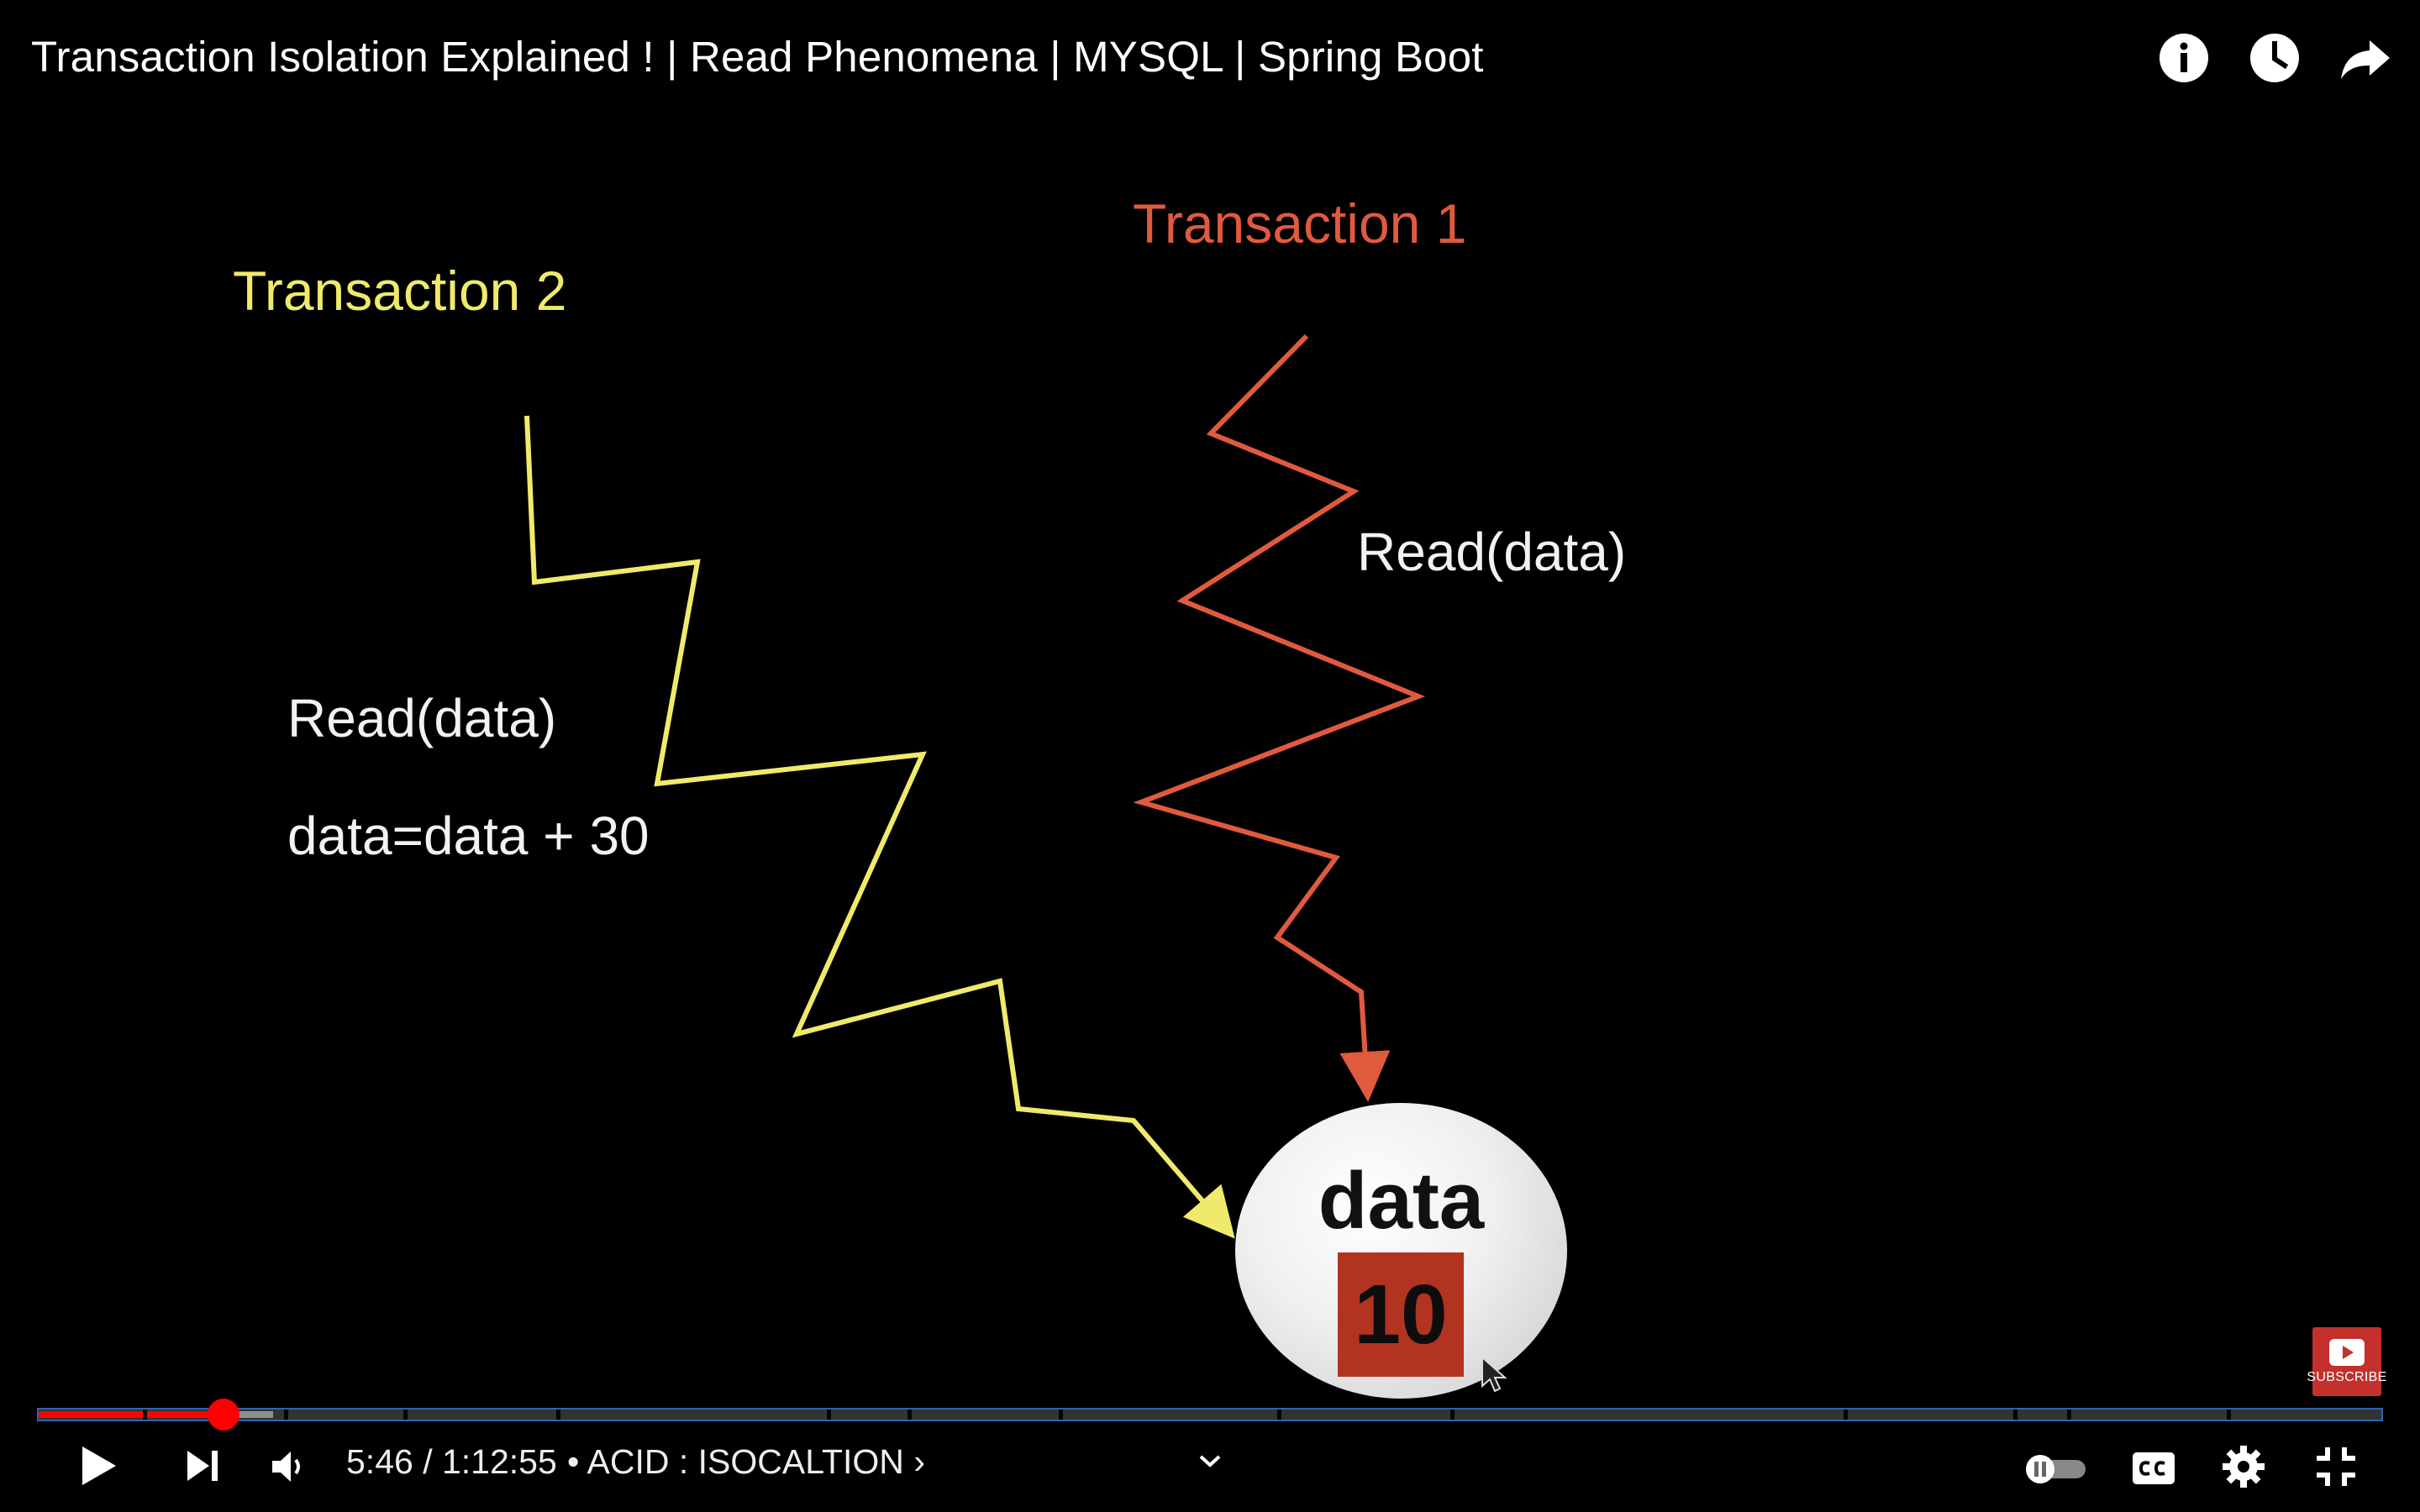 The image size is (2420, 1512). Describe the element at coordinates (468, 836) in the screenshot. I see `transaction-2-update-step: data=data + 30` at that location.